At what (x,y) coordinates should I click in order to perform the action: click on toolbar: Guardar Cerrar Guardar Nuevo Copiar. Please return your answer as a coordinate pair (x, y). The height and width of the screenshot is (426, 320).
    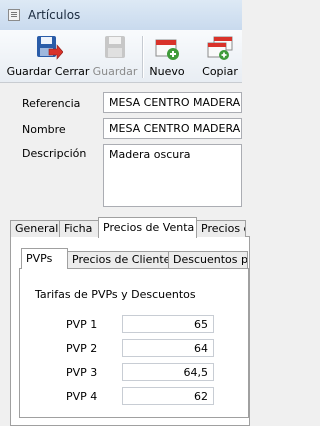
    Looking at the image, I should click on (121, 56).